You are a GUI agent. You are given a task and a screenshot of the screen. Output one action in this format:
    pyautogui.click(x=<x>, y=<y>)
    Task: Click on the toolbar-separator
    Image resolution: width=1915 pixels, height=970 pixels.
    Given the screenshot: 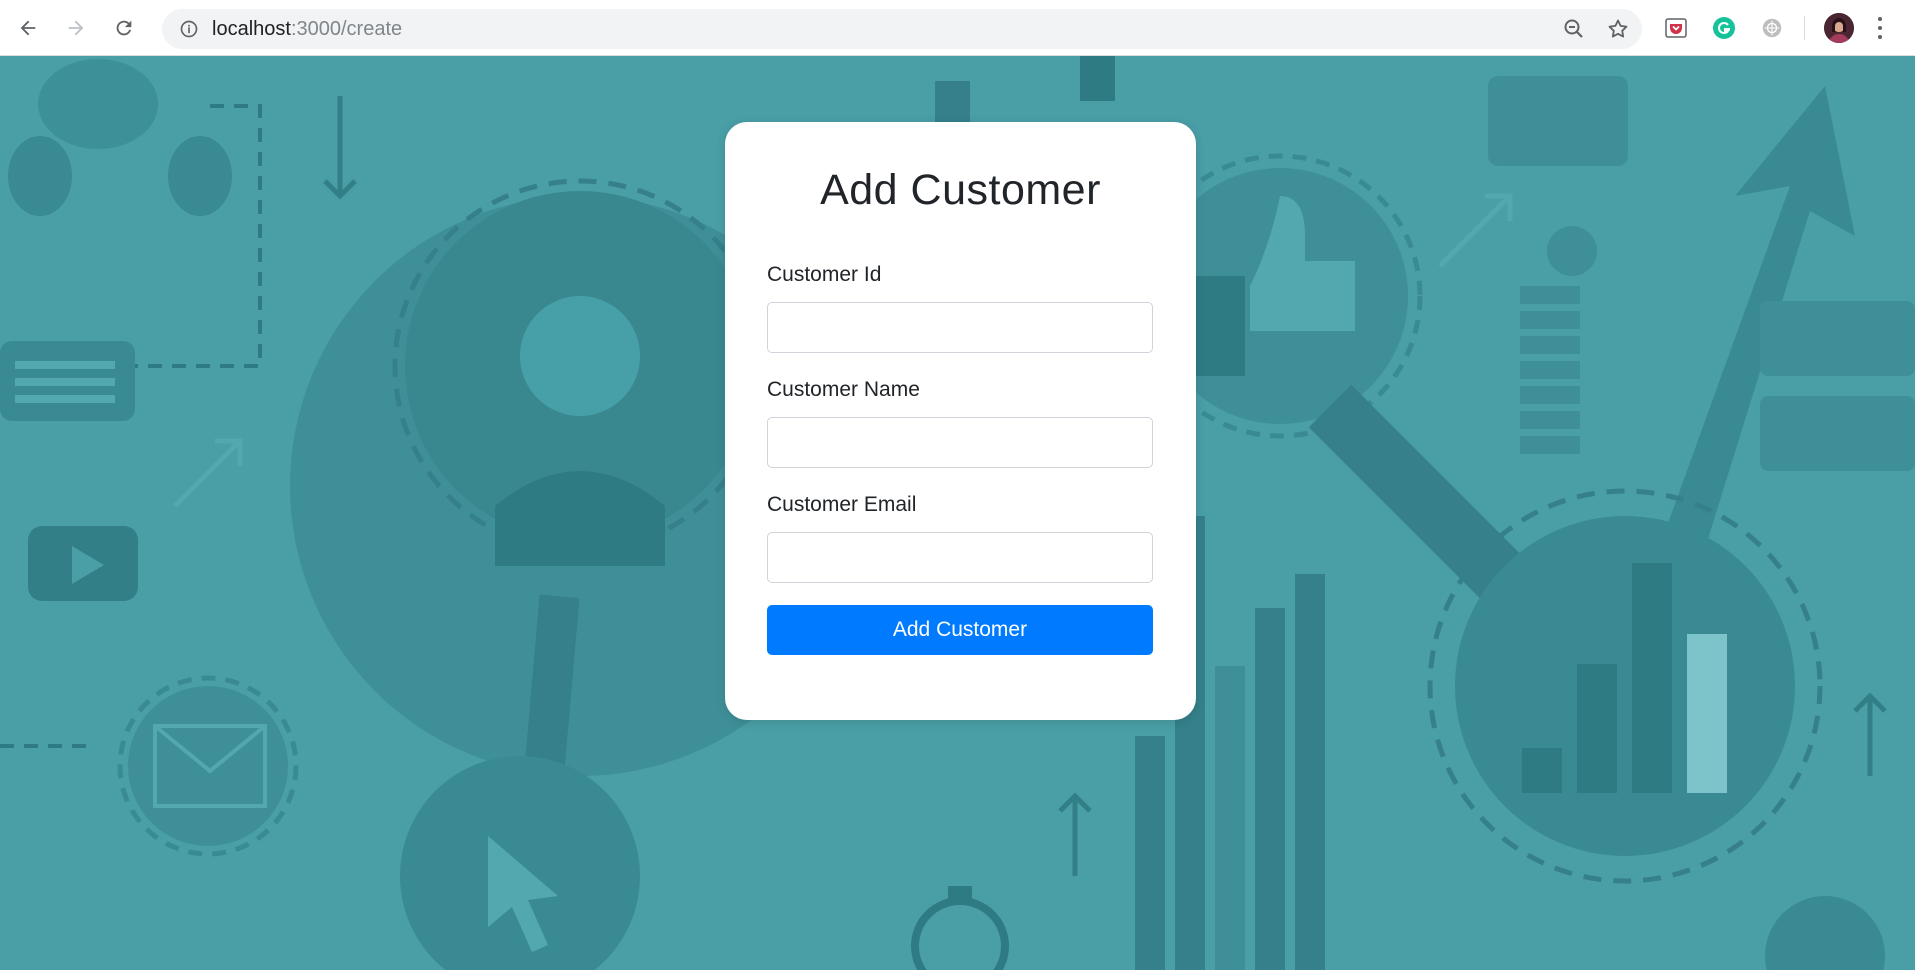 What is the action you would take?
    pyautogui.click(x=1804, y=28)
    